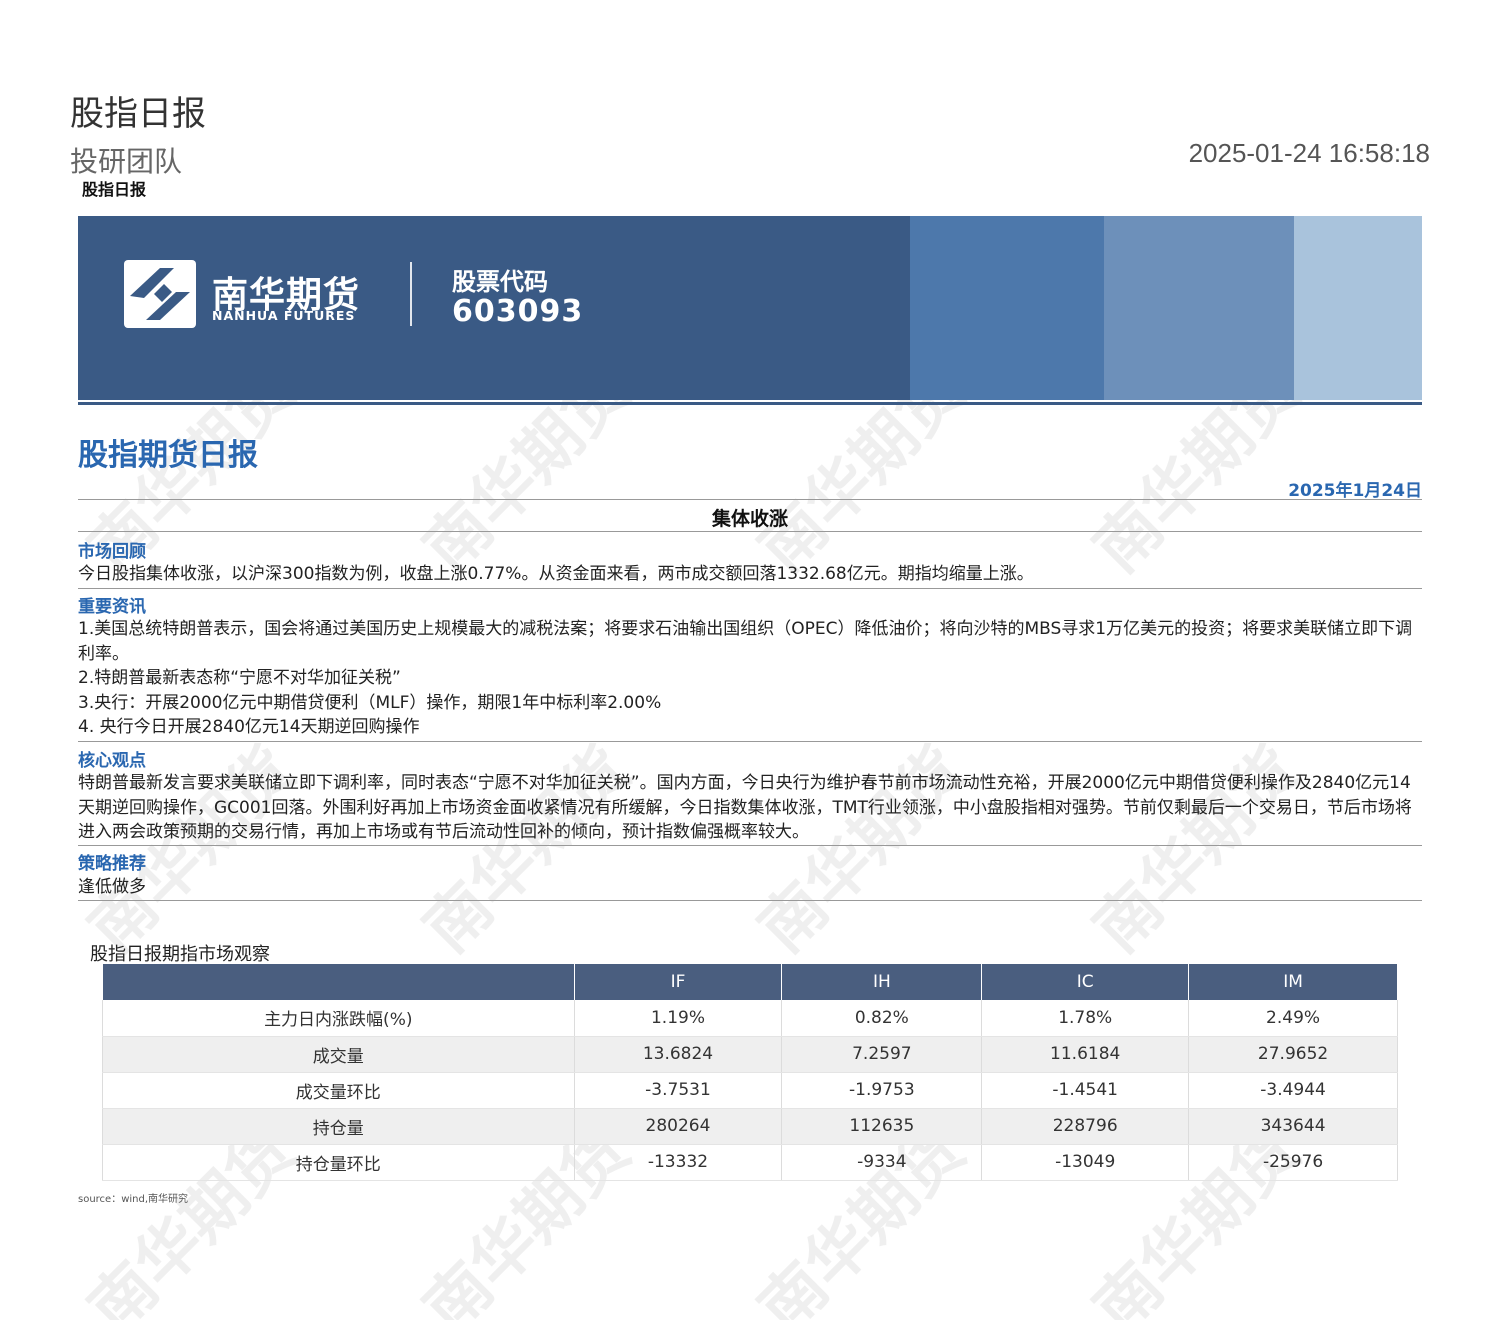 Image resolution: width=1500 pixels, height=1320 pixels. Describe the element at coordinates (138, 114) in the screenshot. I see `document-title: 股指日报` at that location.